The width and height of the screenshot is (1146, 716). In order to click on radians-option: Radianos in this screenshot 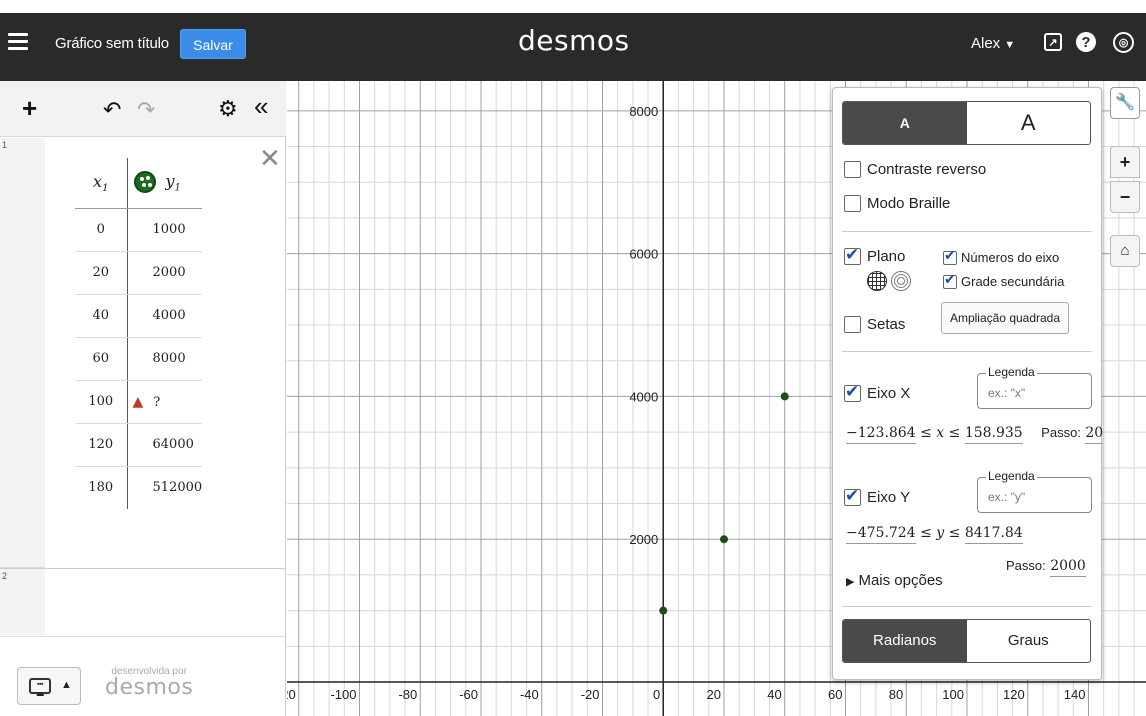, I will do `click(905, 641)`.